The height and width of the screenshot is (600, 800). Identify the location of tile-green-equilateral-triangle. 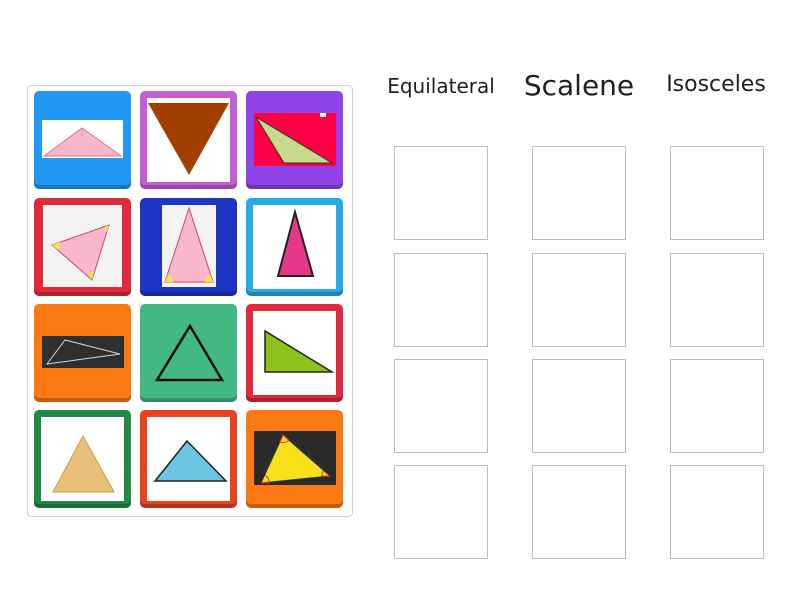
(188, 353).